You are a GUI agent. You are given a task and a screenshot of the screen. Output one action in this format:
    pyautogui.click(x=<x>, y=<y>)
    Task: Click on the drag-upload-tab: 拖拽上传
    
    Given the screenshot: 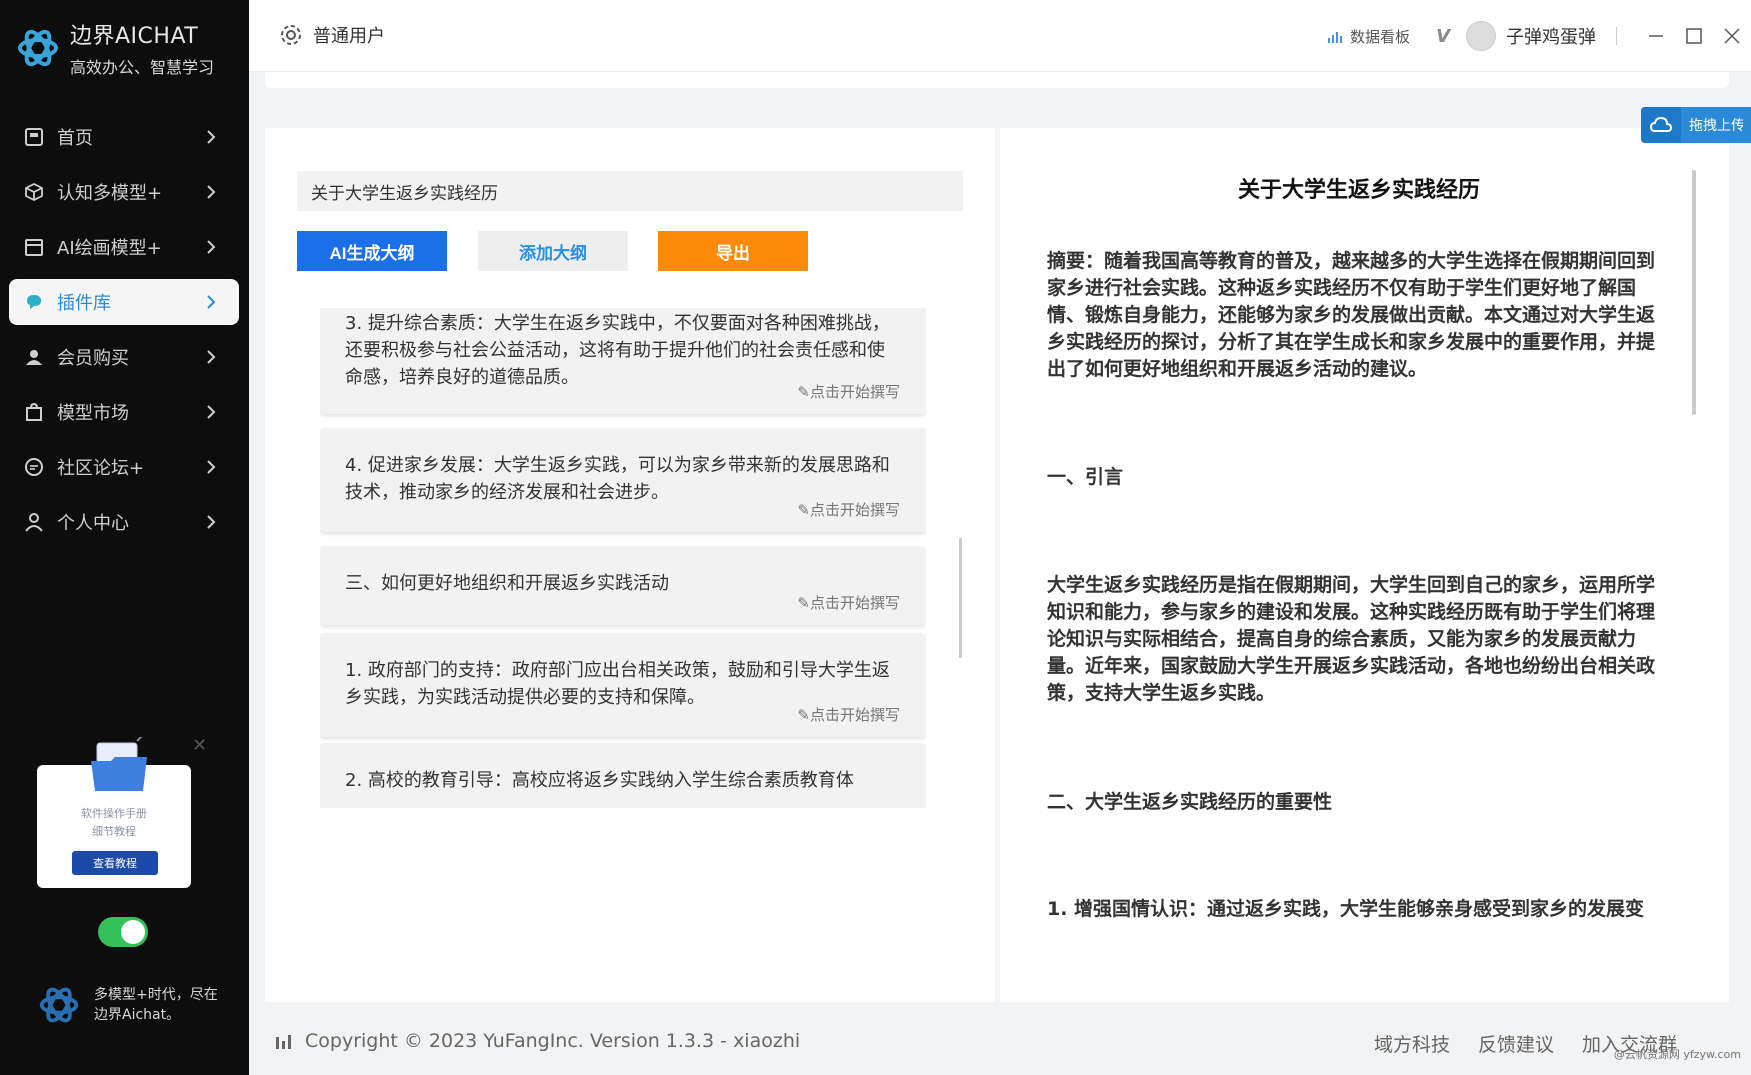 What is the action you would take?
    pyautogui.click(x=1696, y=125)
    